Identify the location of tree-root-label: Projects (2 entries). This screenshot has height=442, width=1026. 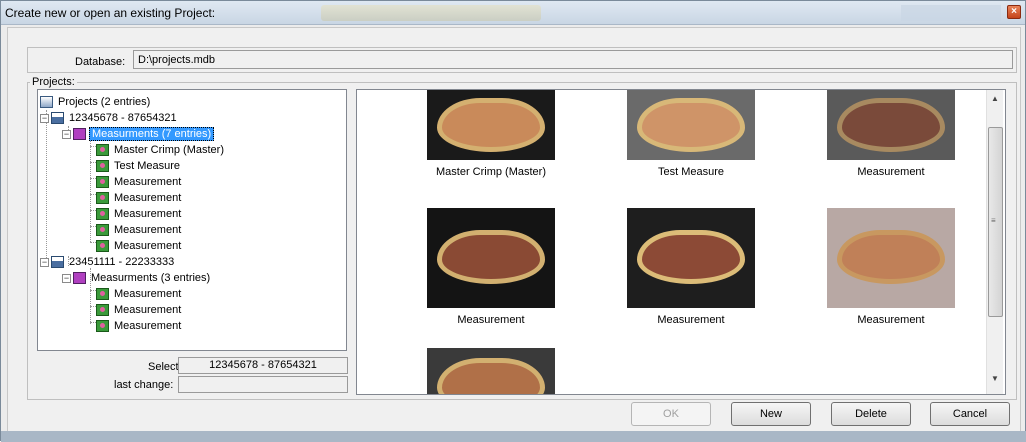
(104, 102).